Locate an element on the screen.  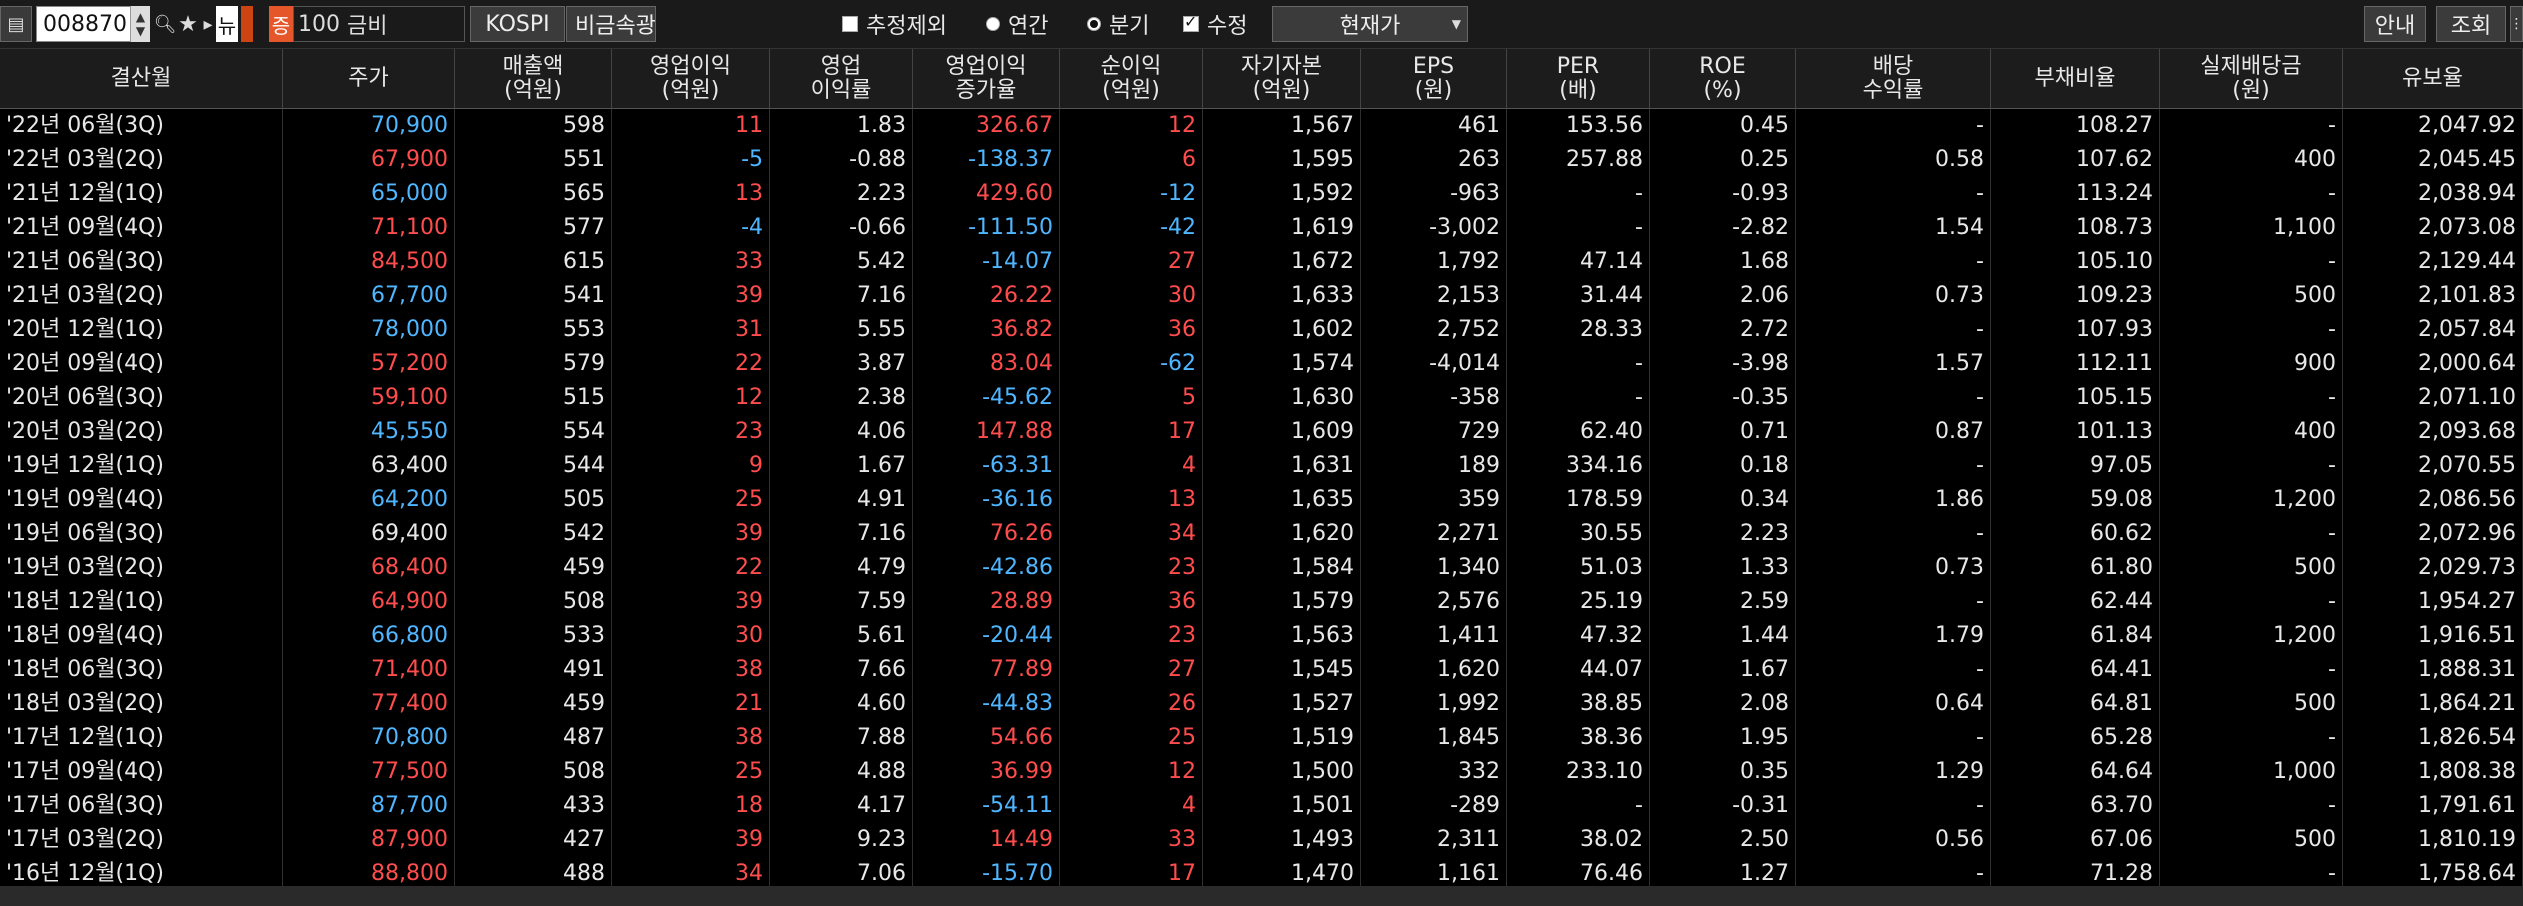
cell-settle-month: '20년 06월(3Q) is located at coordinates (141, 398).